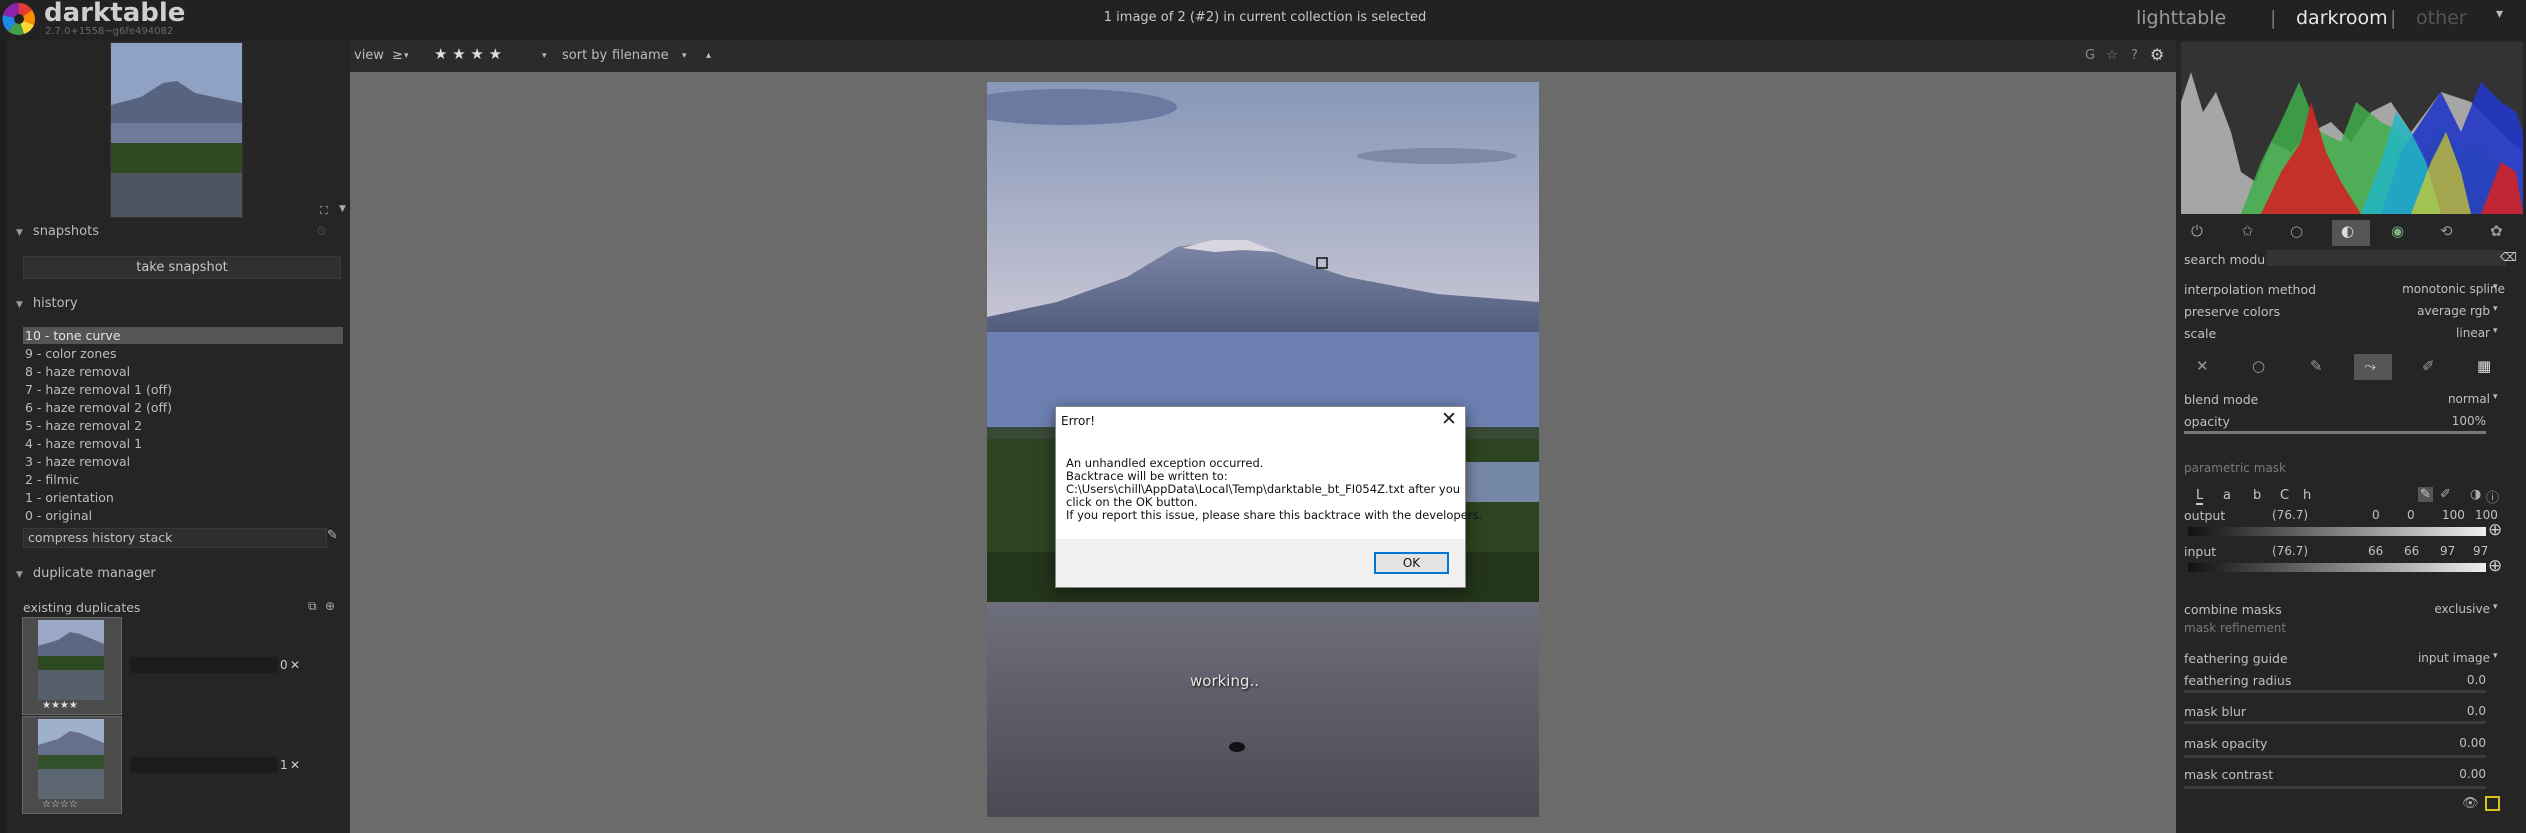 The image size is (2526, 833). I want to click on duplicate-copy-icon: ⧉, so click(312, 606).